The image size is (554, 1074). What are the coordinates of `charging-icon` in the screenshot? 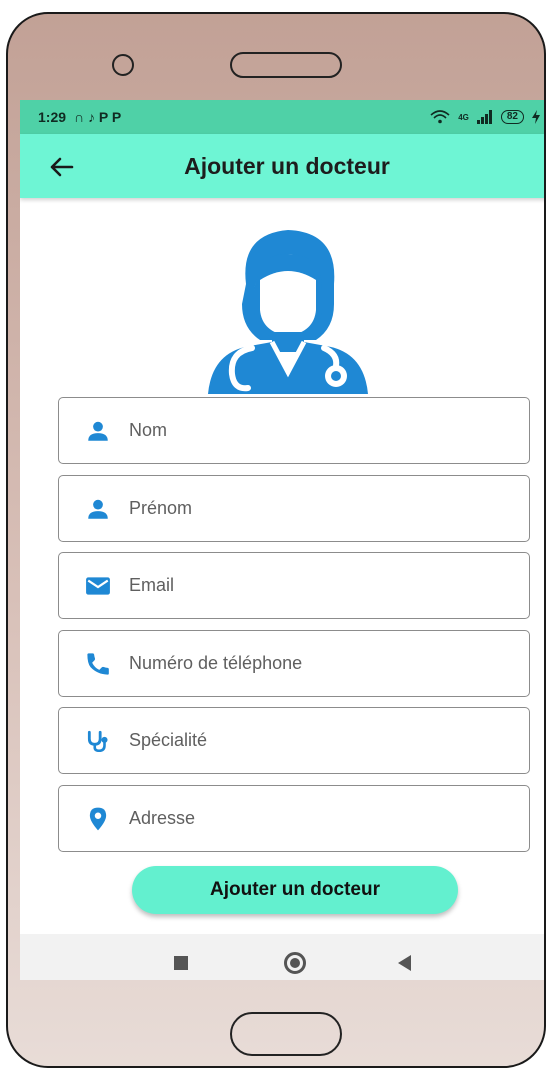 It's located at (536, 117).